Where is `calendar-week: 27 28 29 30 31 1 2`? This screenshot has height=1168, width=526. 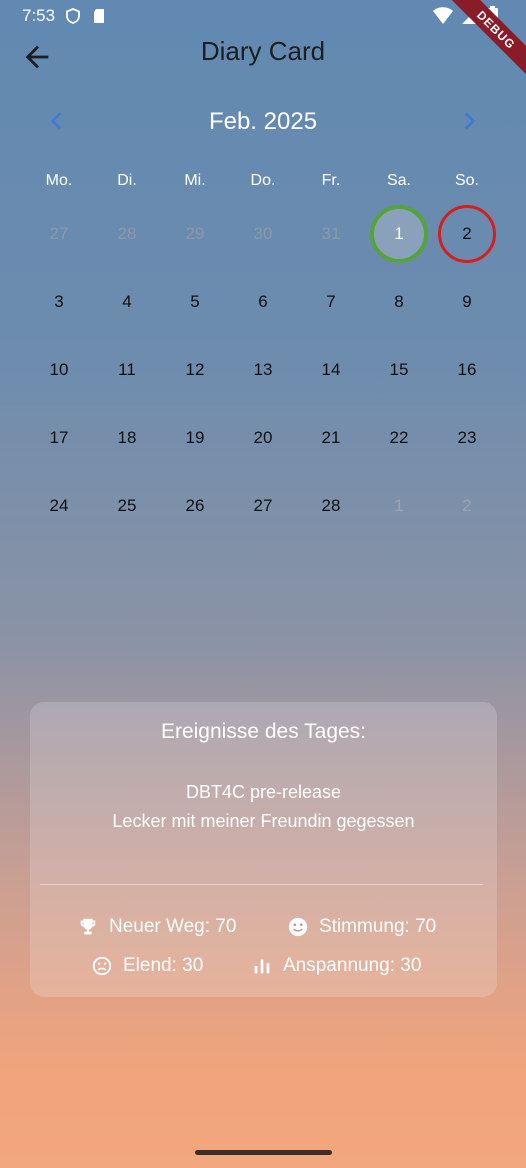 calendar-week: 27 28 29 30 31 1 2 is located at coordinates (263, 234).